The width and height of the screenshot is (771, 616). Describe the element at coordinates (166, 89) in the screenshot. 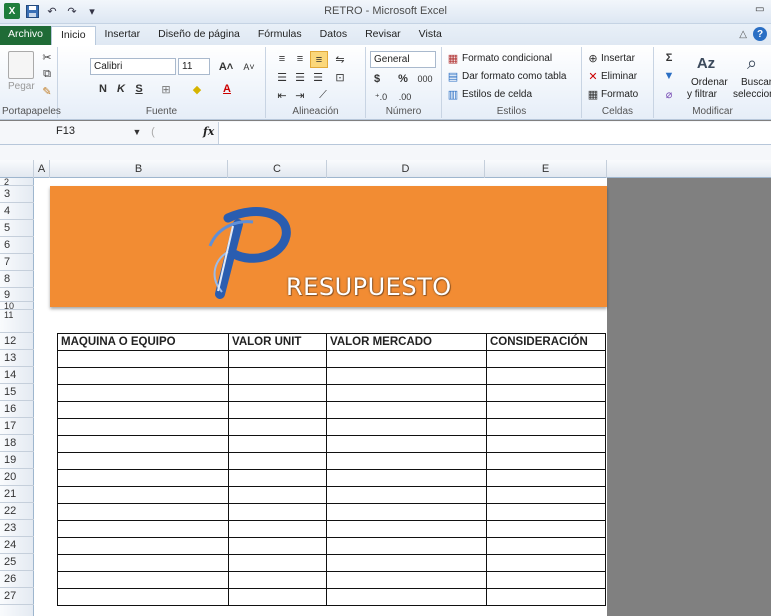

I see `borders-icon: ⊞` at that location.